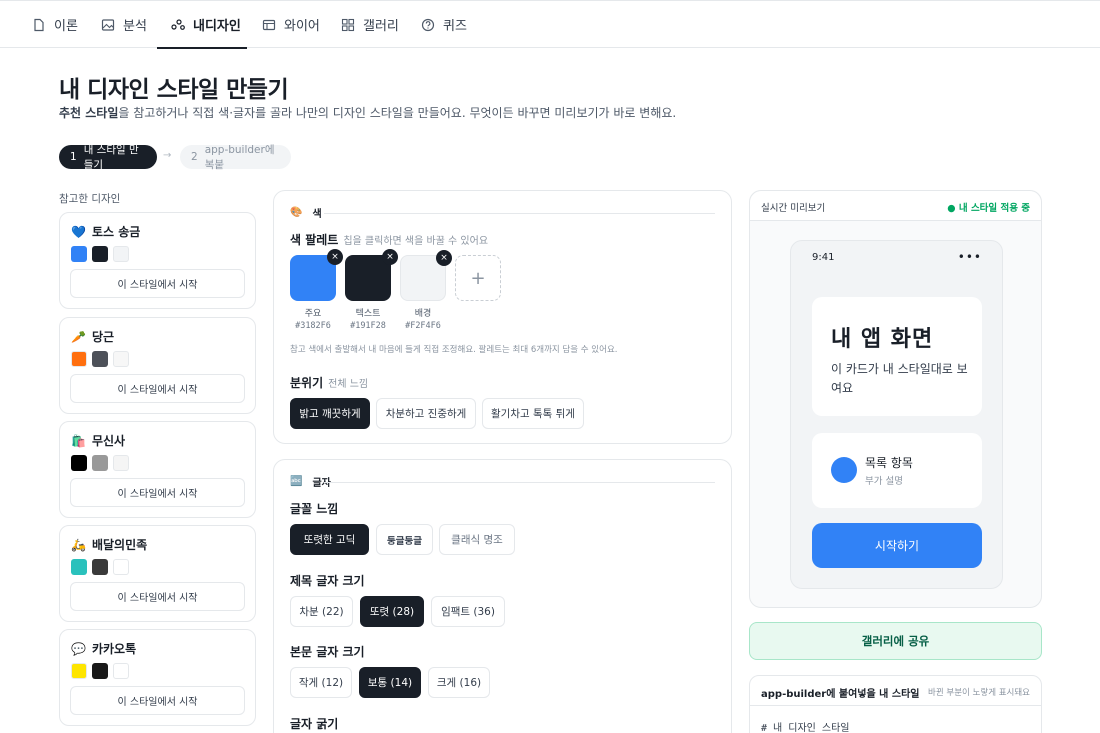  Describe the element at coordinates (39, 24) in the screenshot. I see `document-icon` at that location.